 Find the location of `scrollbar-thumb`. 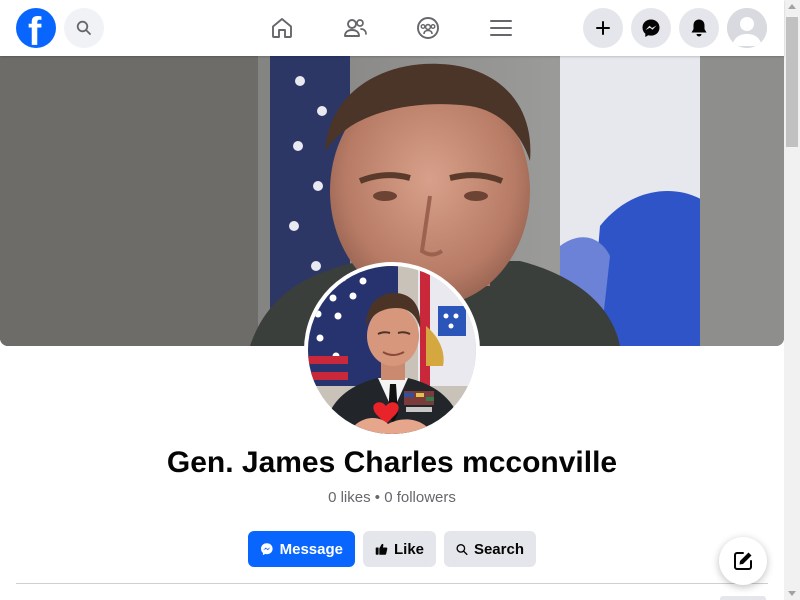

scrollbar-thumb is located at coordinates (792, 82).